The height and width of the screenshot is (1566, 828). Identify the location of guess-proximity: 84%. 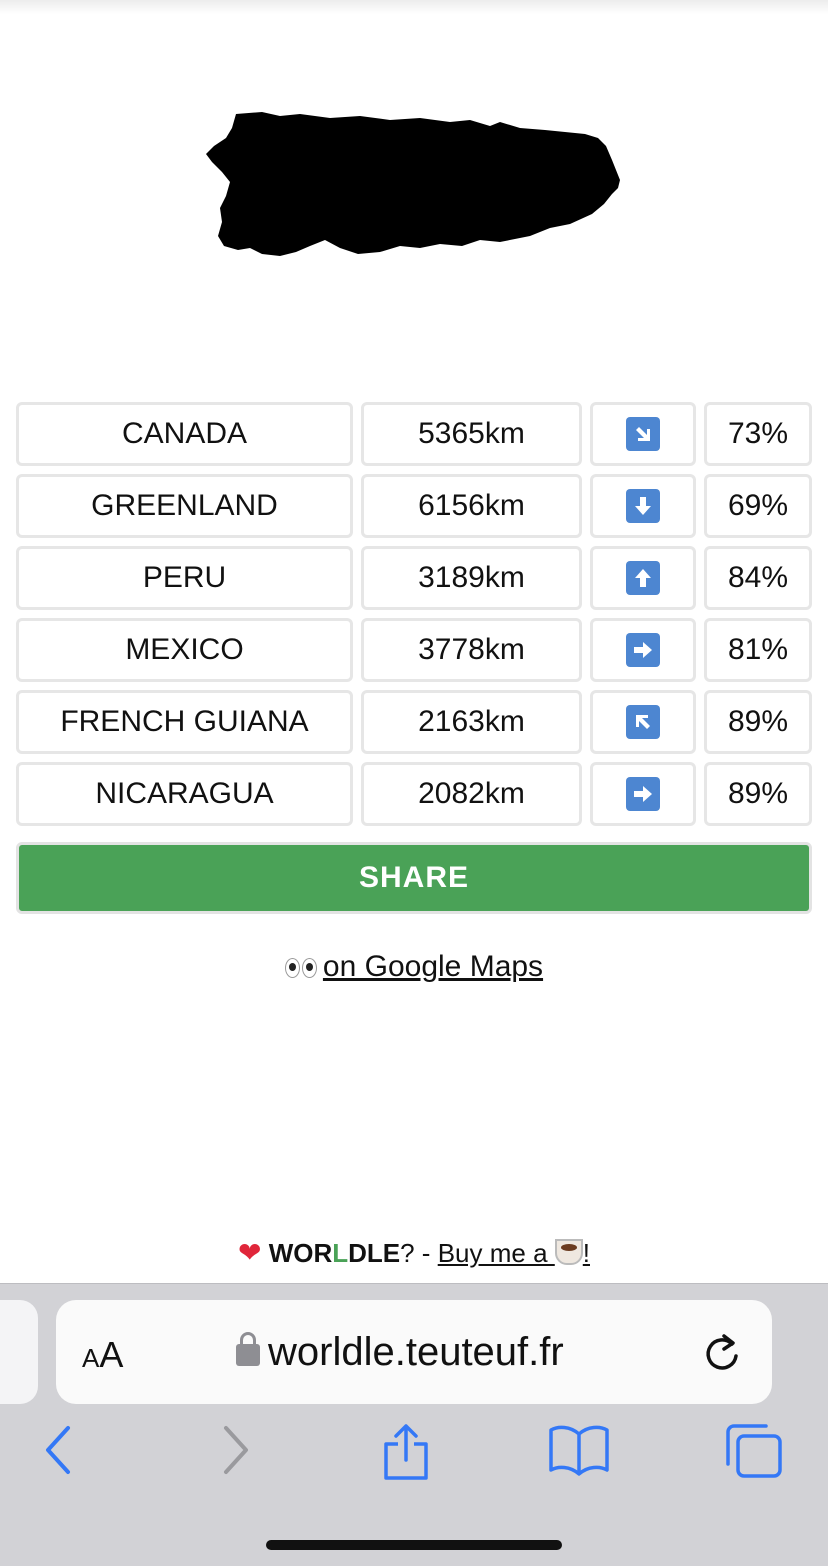
(758, 578).